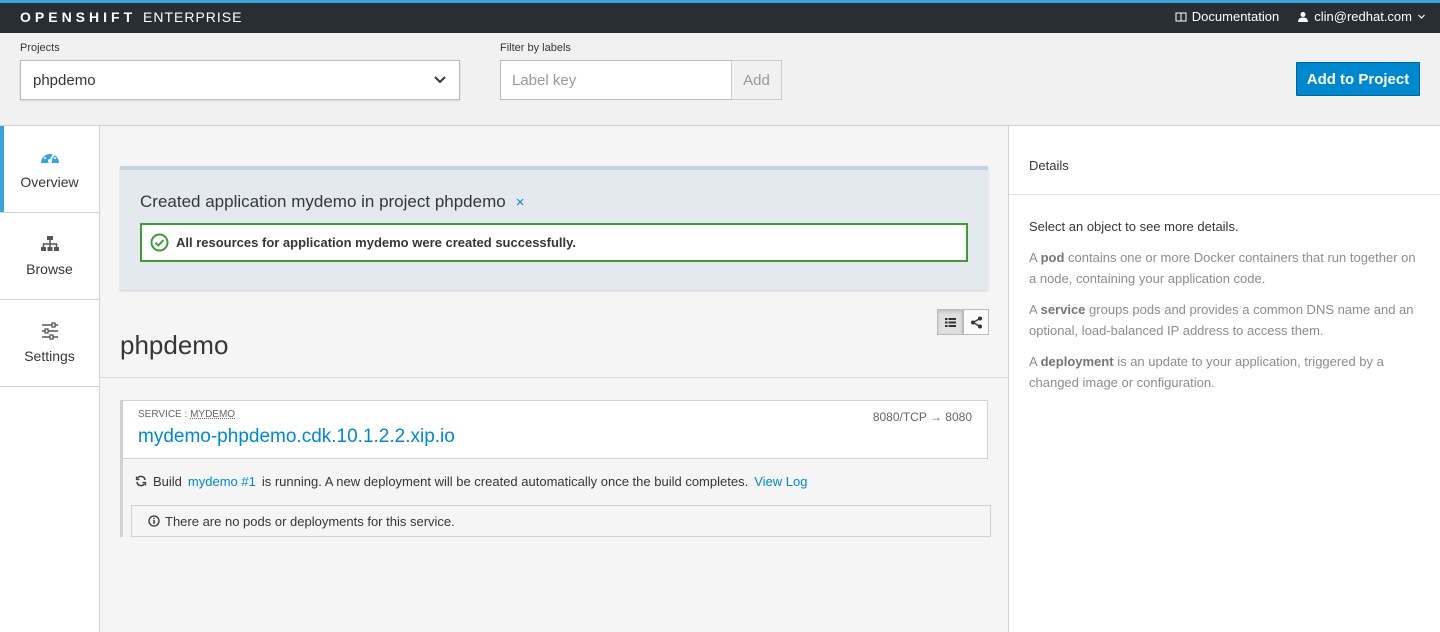  I want to click on port-mapping: 8080/TCP → 8080, so click(922, 417).